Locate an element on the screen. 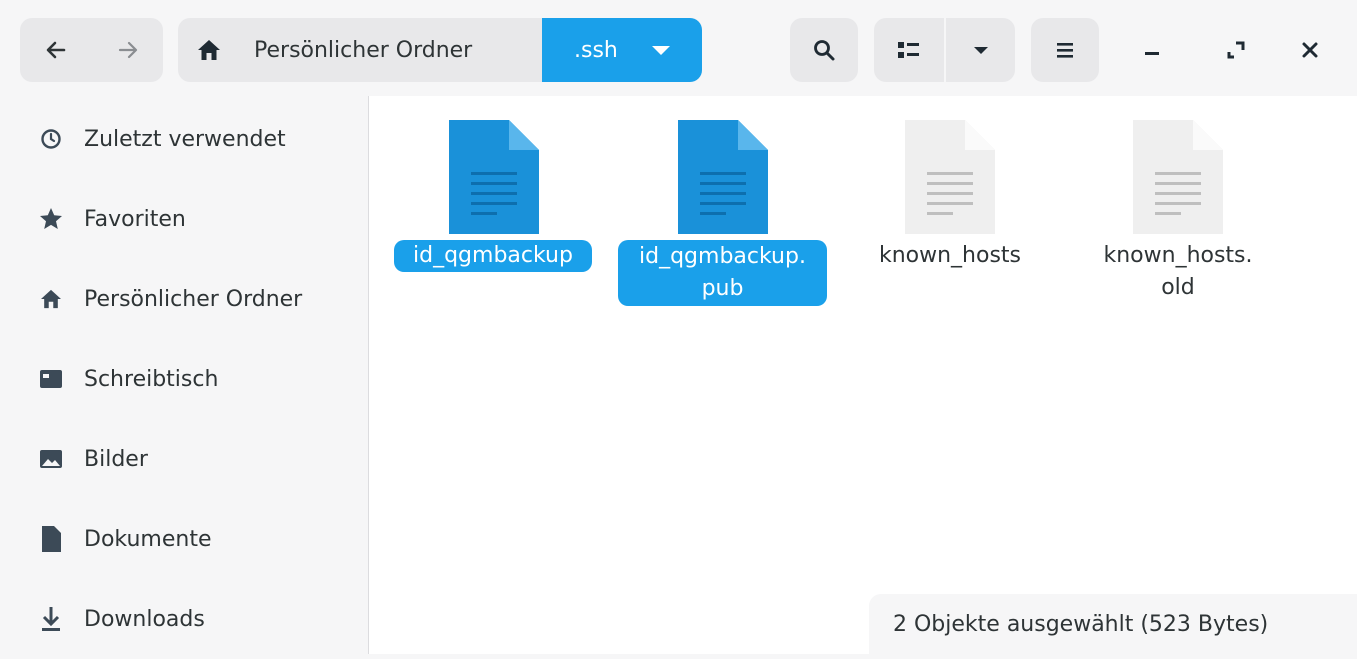 This screenshot has width=1357, height=659. search-button is located at coordinates (824, 50).